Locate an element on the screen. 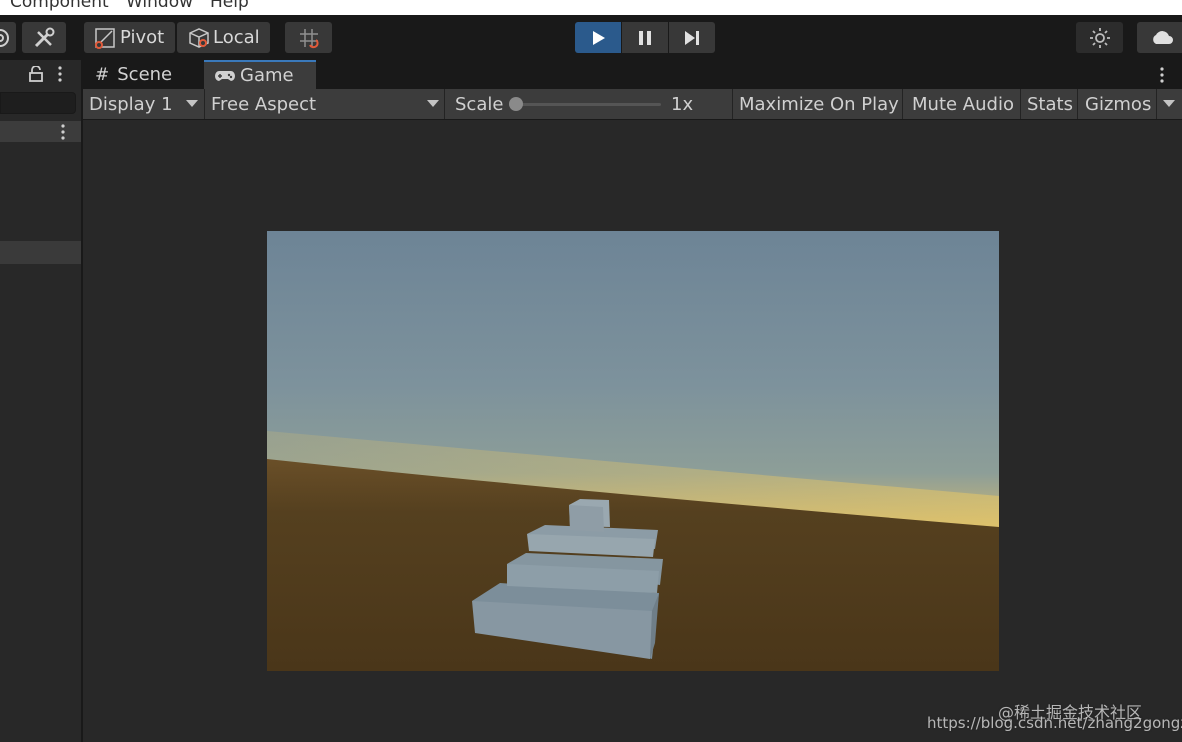  pause-icon is located at coordinates (645, 37).